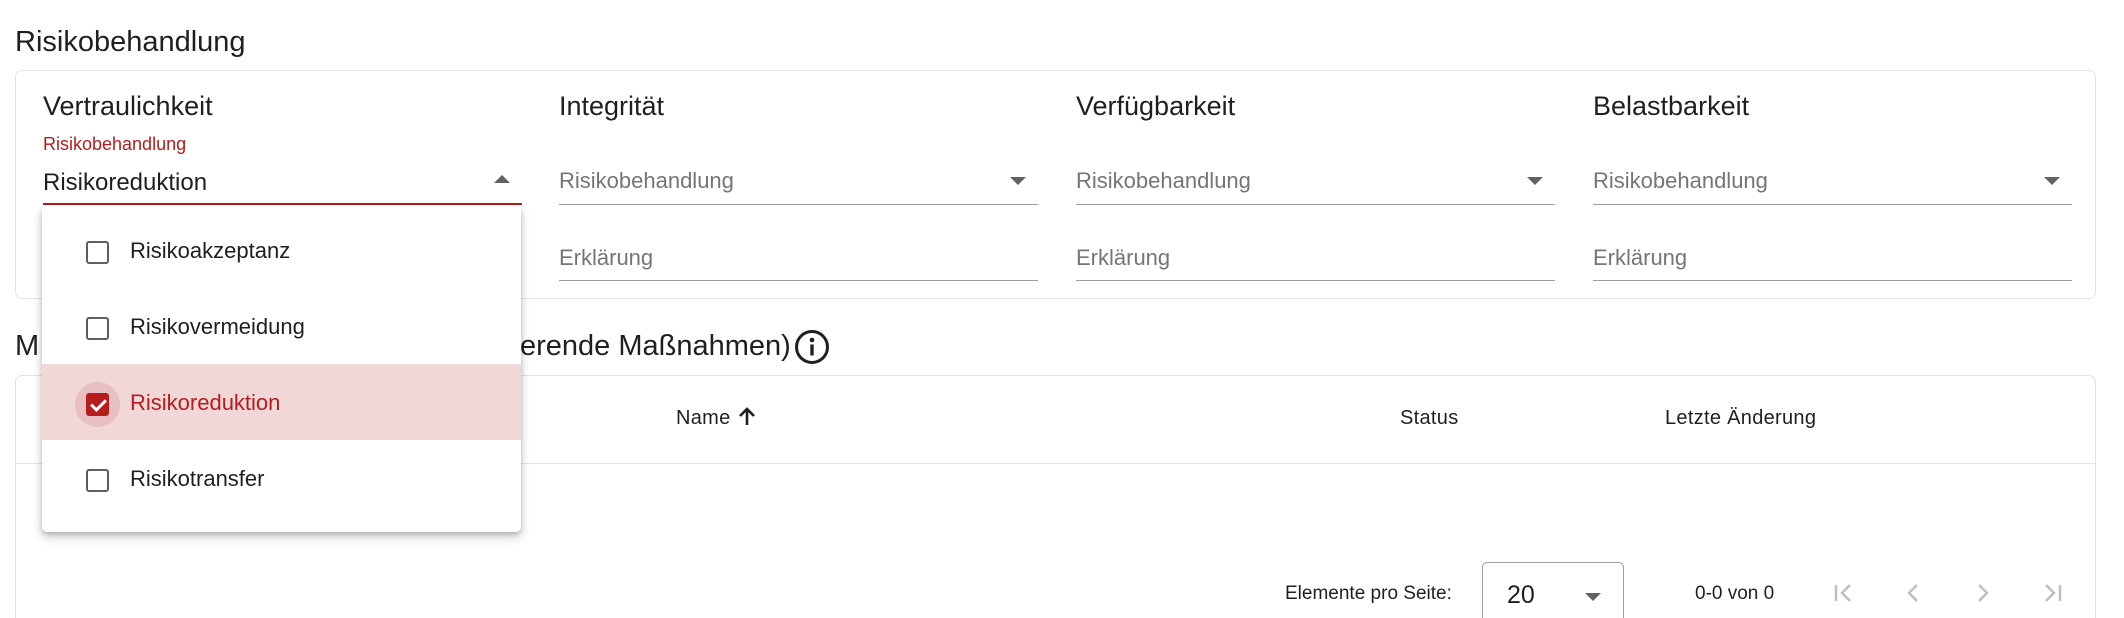 The height and width of the screenshot is (618, 2124). I want to click on option-risikoreduktion: Risikoreduktion, so click(281, 402).